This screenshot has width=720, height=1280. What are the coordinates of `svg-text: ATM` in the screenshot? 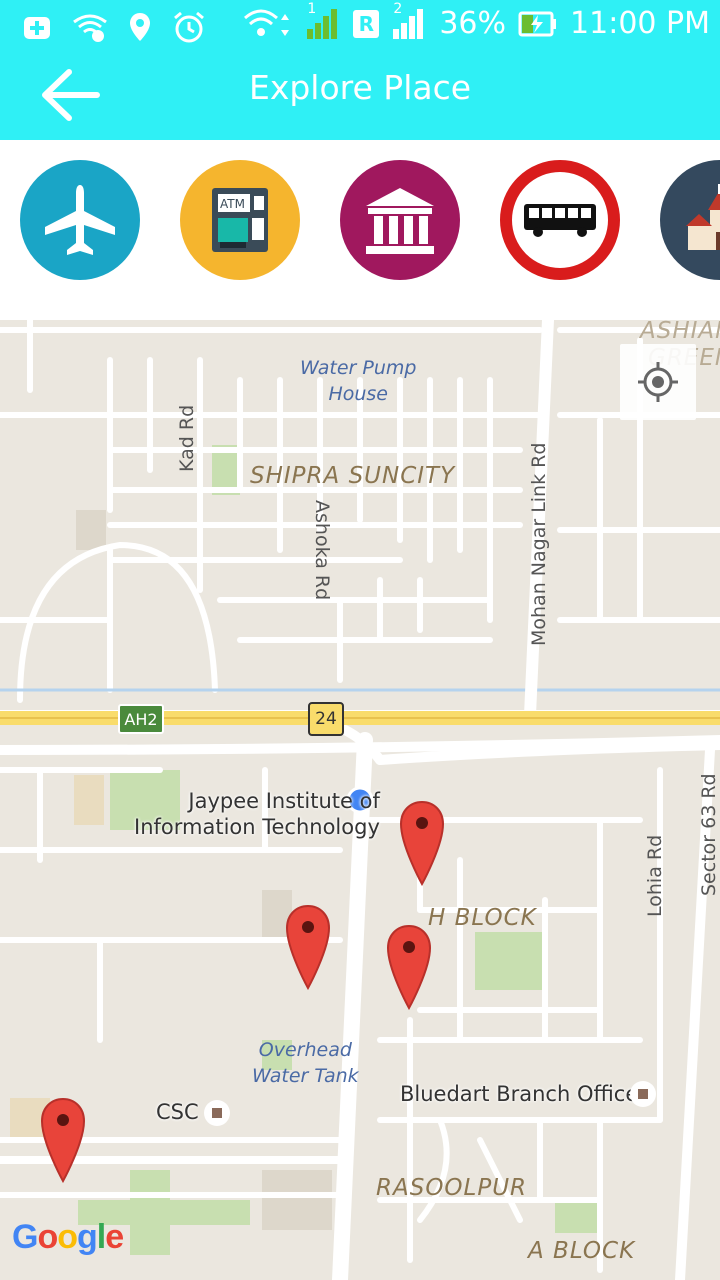 It's located at (232, 204).